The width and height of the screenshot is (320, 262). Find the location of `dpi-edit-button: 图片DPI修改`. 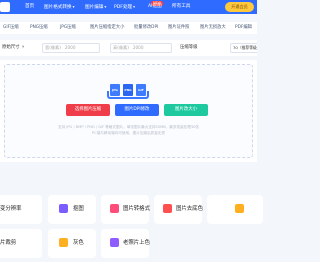

dpi-edit-button: 图片DPI修改 is located at coordinates (137, 110).